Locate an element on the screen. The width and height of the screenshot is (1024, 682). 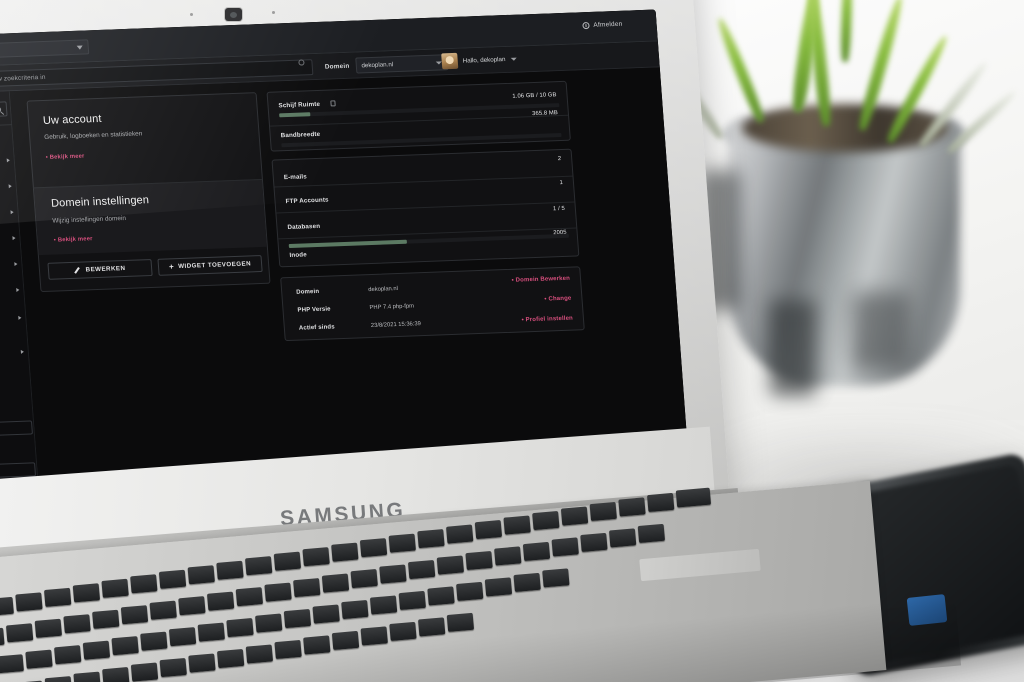
profile-settings-link: • Profiel instellen is located at coordinates (547, 320).